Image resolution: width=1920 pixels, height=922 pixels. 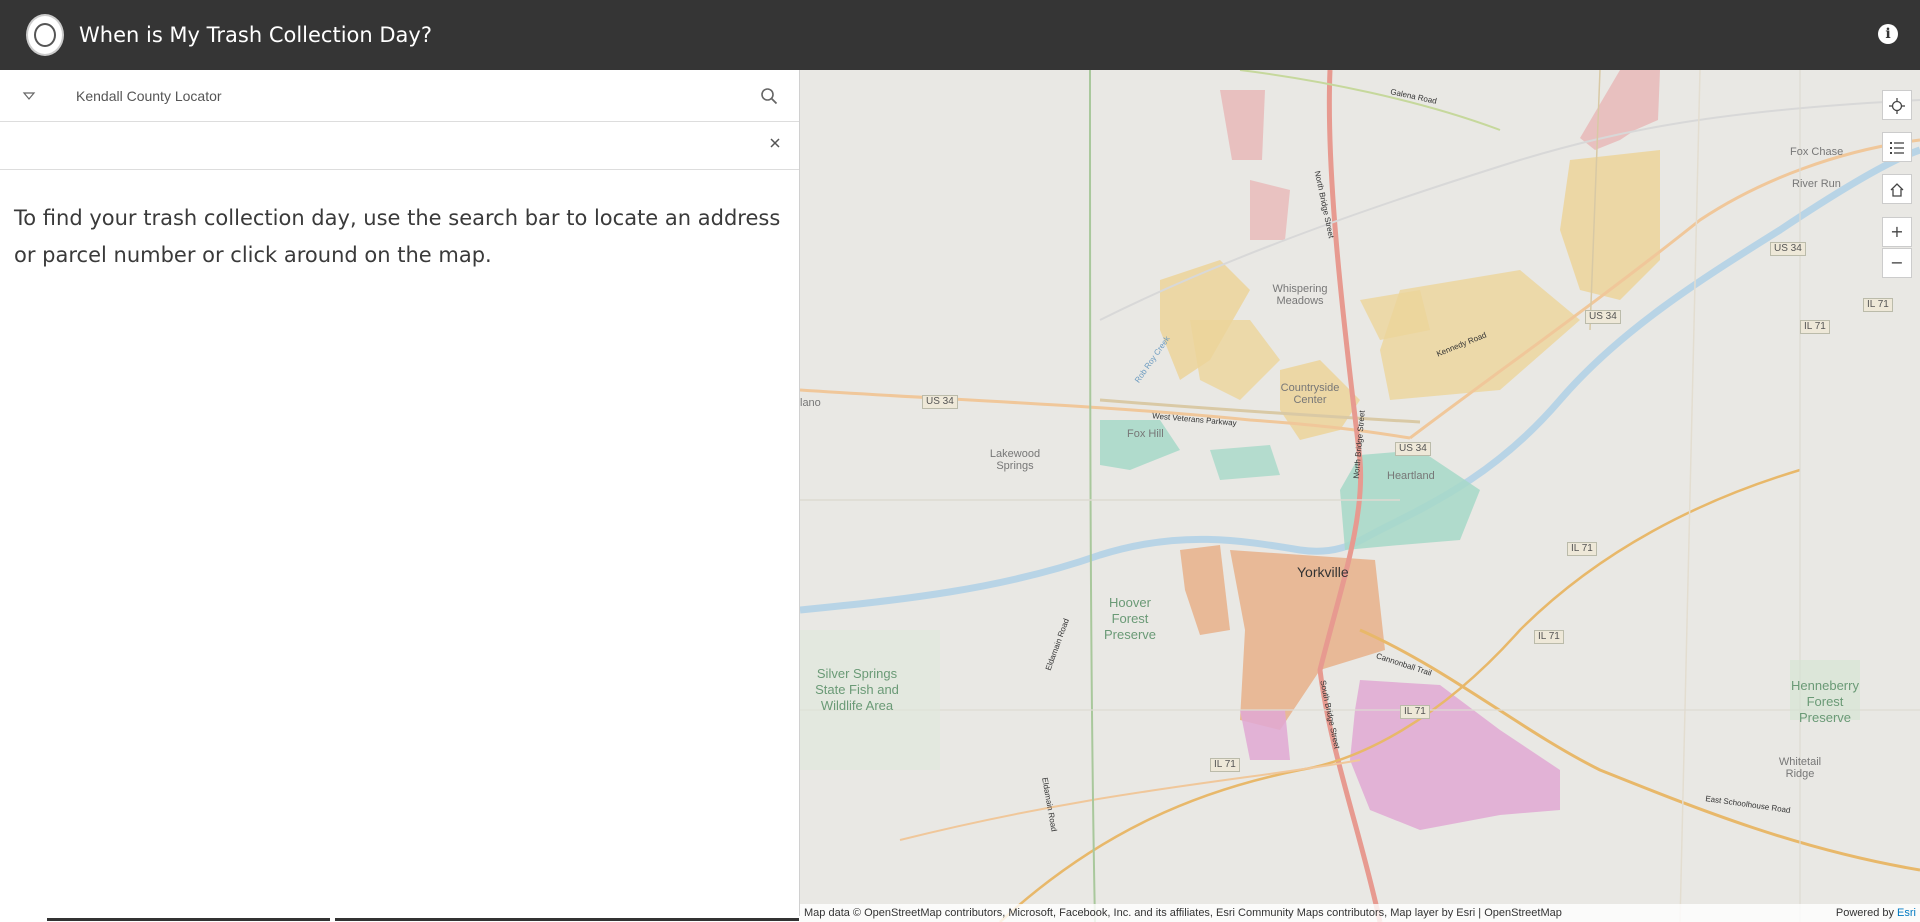 I want to click on home-icon, so click(x=1897, y=189).